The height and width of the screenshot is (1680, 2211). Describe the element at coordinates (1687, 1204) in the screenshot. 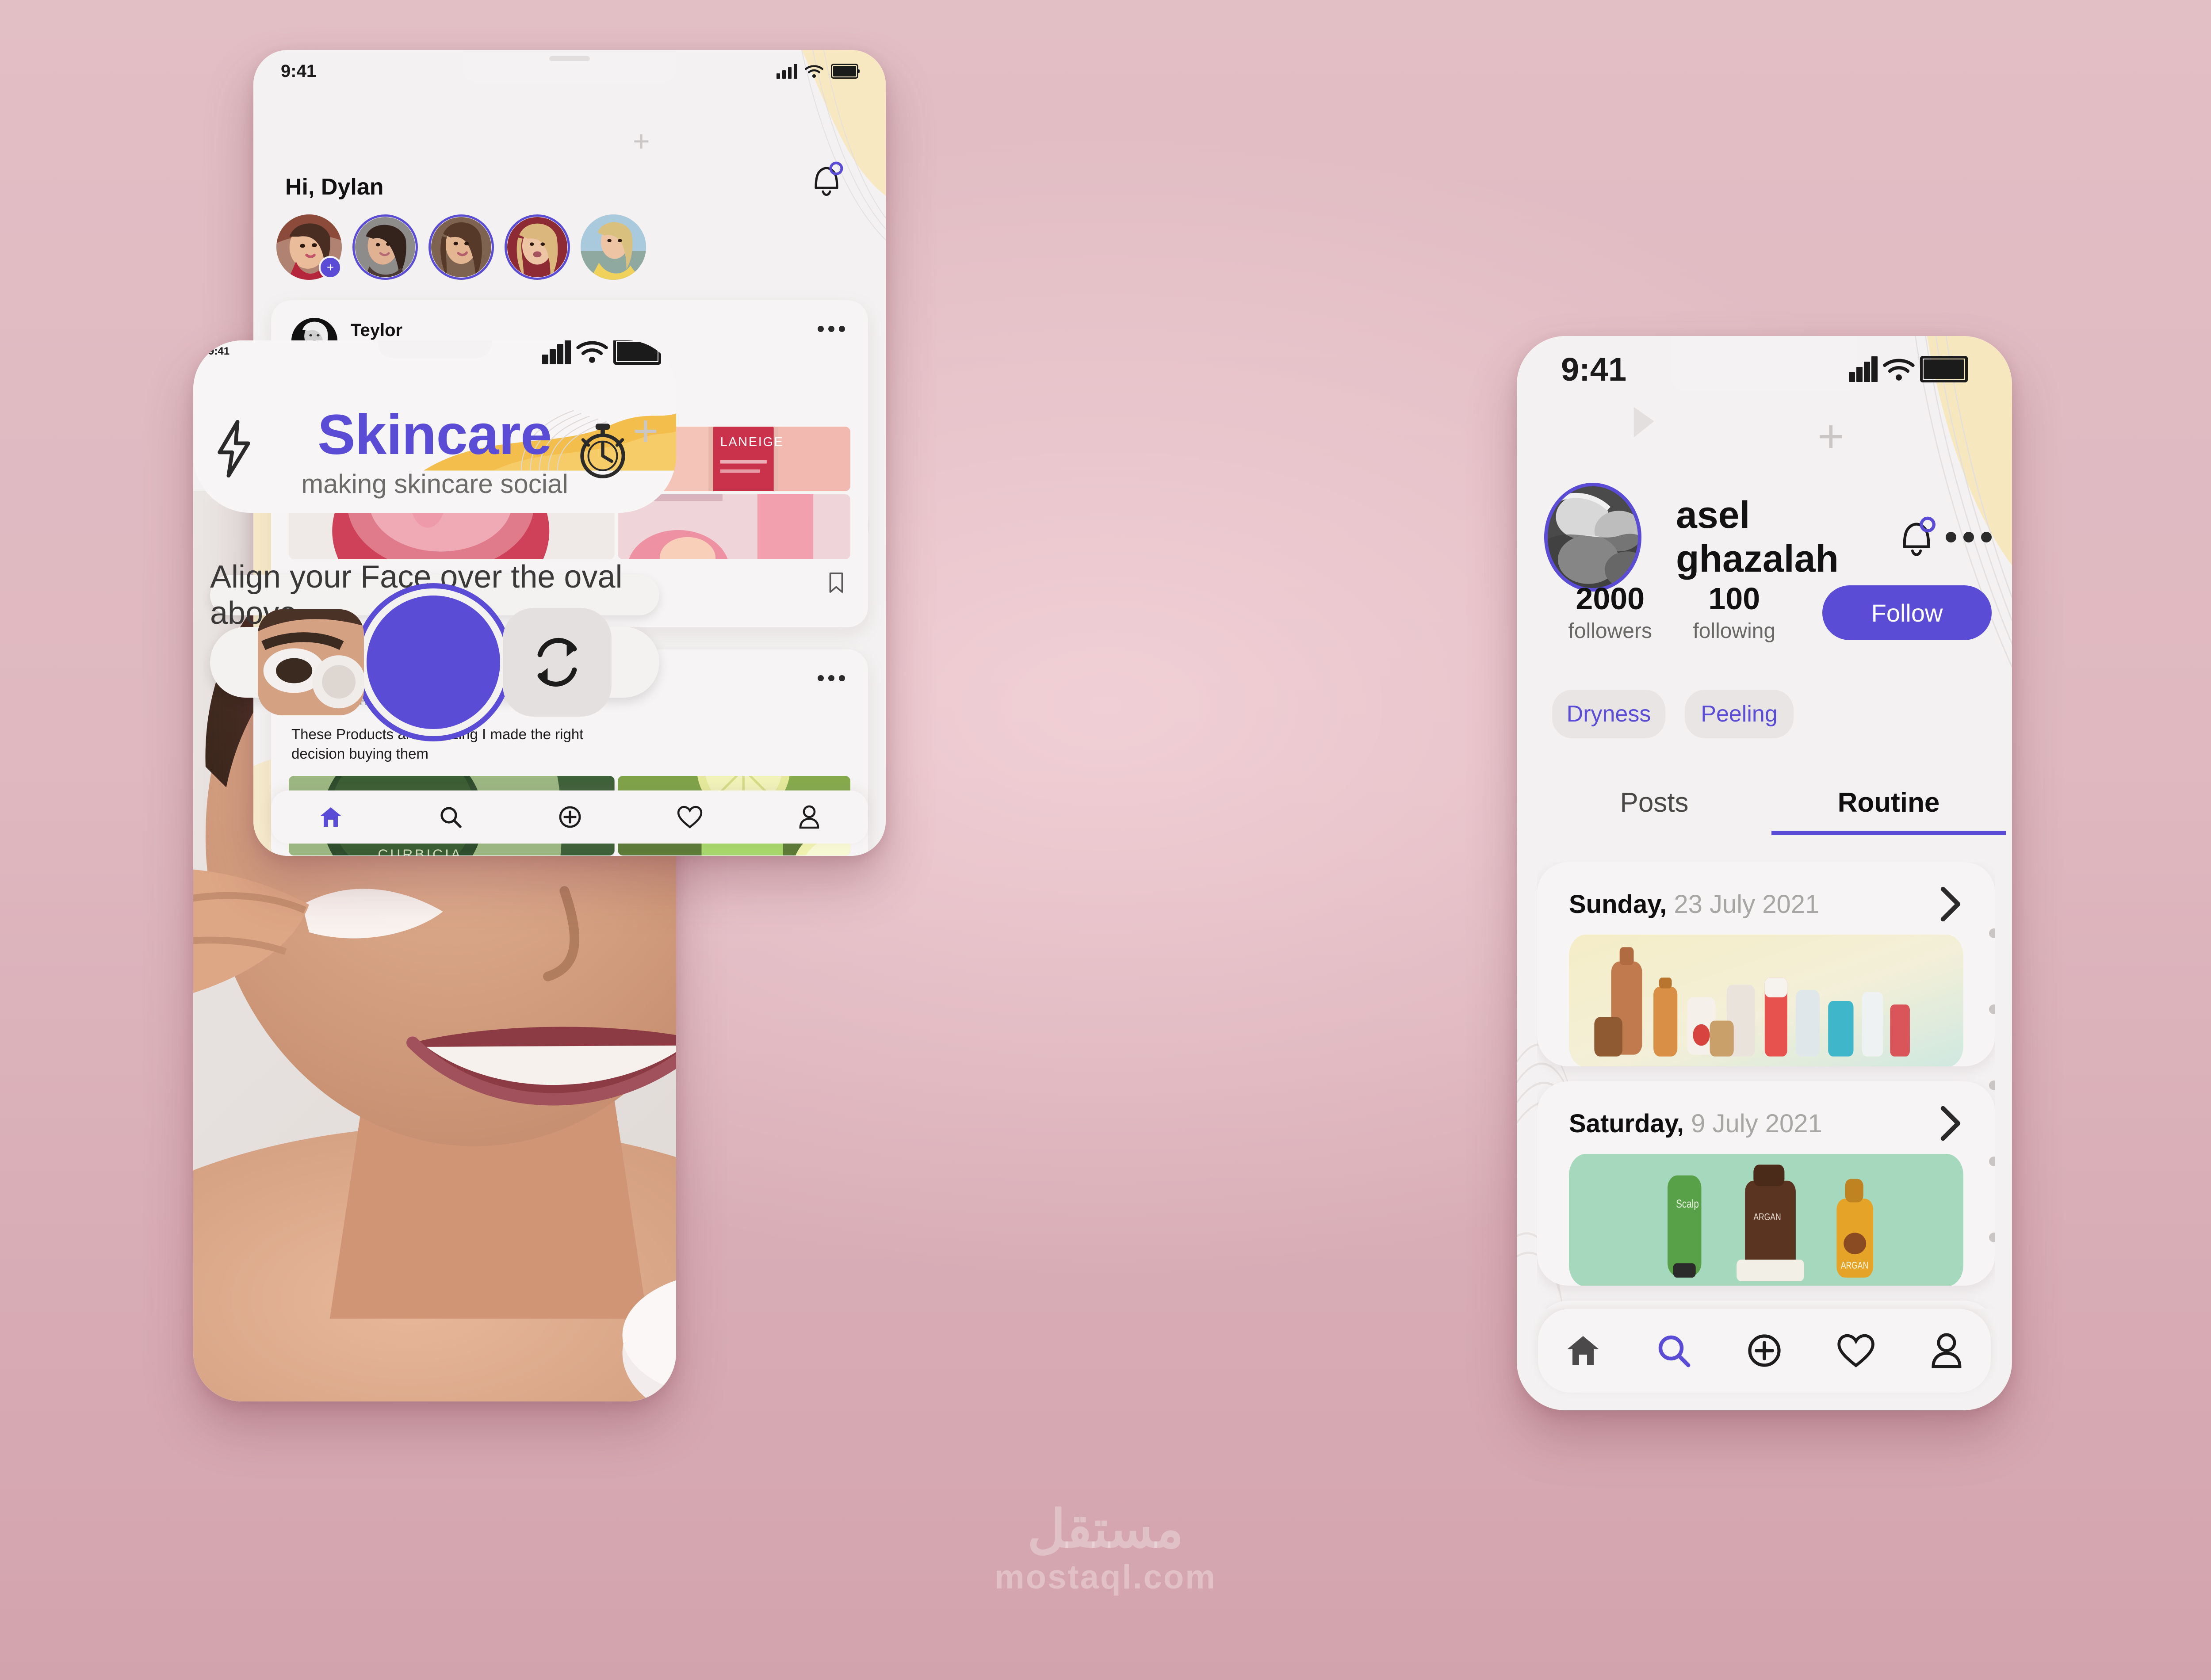

I see `svg-text: Scalp` at that location.